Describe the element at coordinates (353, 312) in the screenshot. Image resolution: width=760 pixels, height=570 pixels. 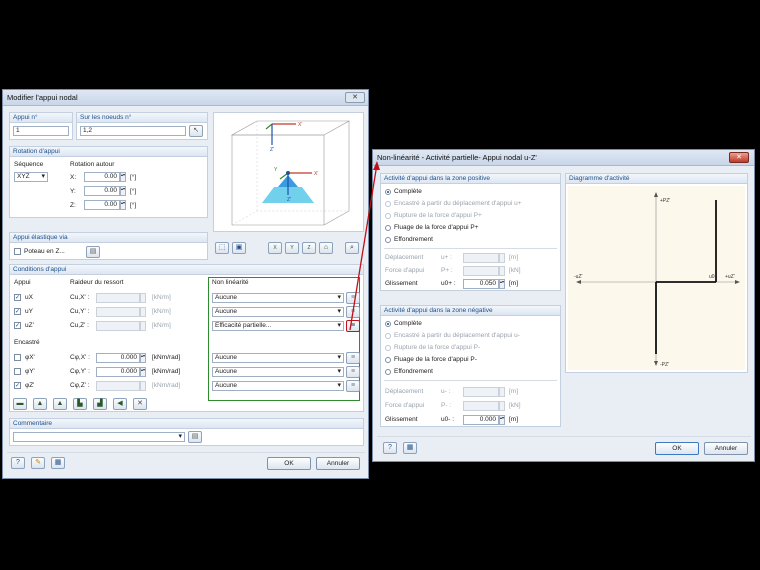
I see `nonlin-uy-edit-icon: ≡` at that location.